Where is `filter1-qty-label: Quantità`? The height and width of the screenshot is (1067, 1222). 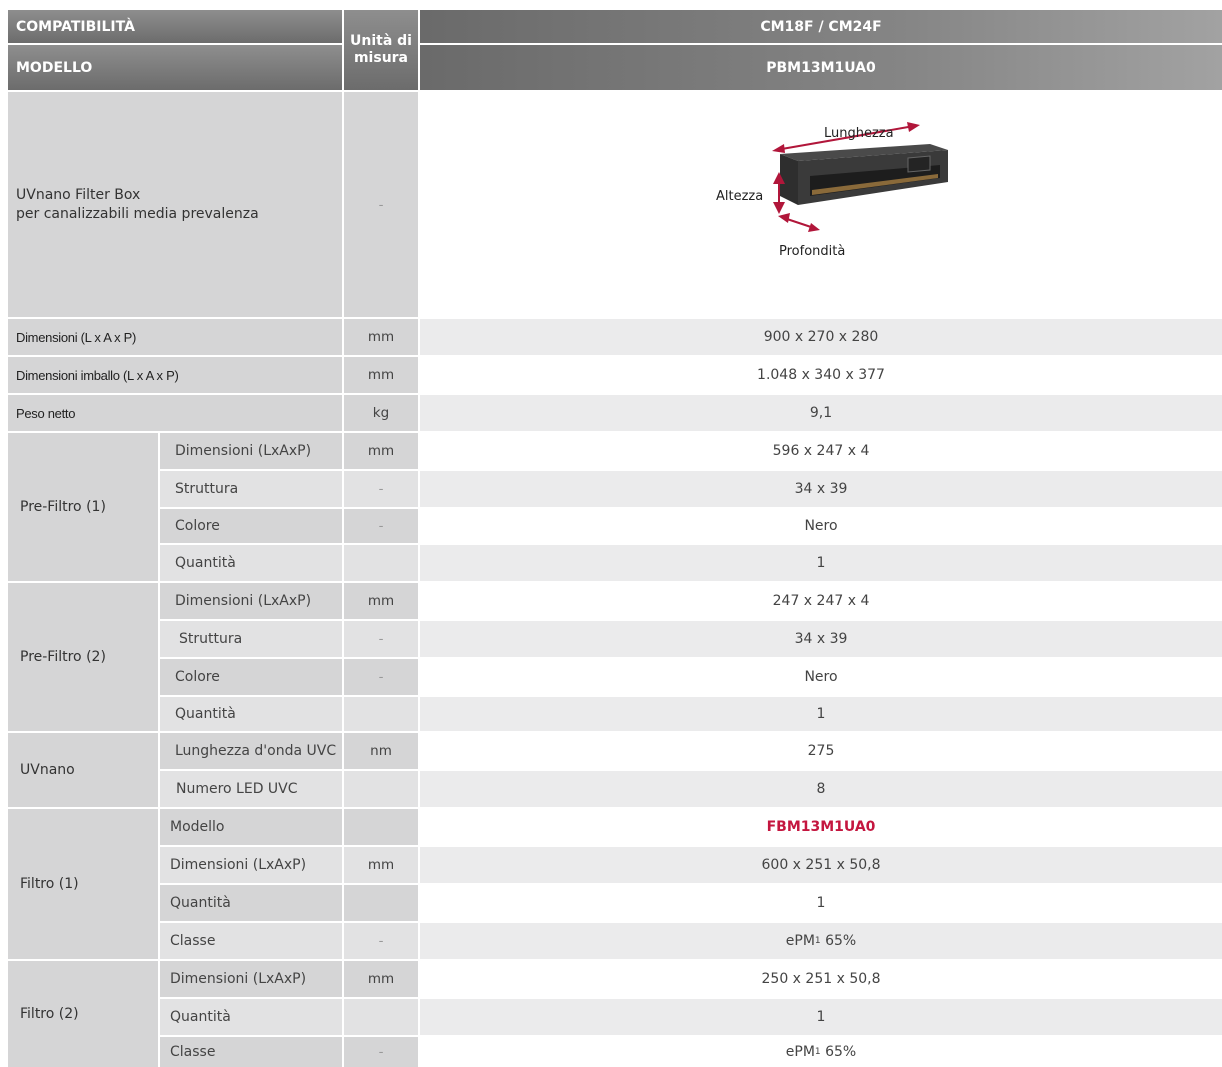 filter1-qty-label: Quantità is located at coordinates (251, 903).